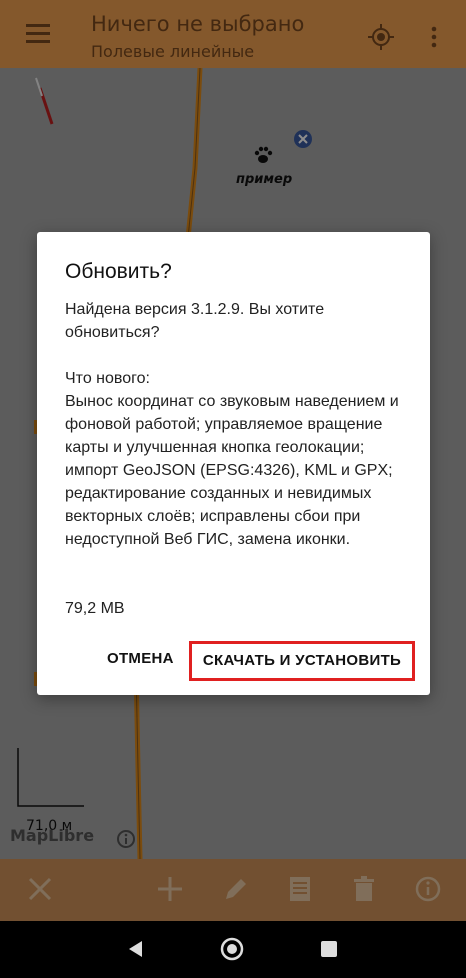 This screenshot has height=978, width=466. What do you see at coordinates (136, 949) in the screenshot?
I see `back-icon` at bounding box center [136, 949].